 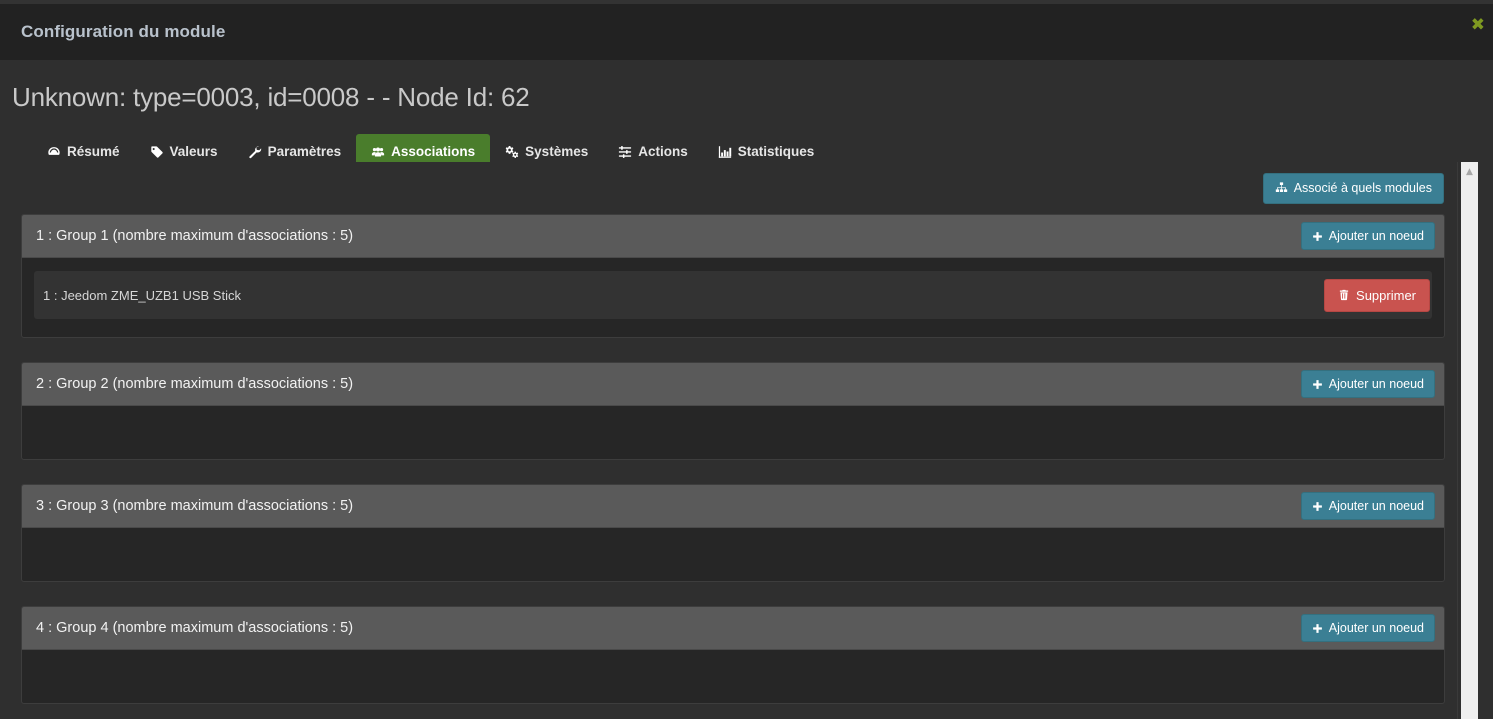 I want to click on tab-label: Systèmes, so click(x=557, y=152).